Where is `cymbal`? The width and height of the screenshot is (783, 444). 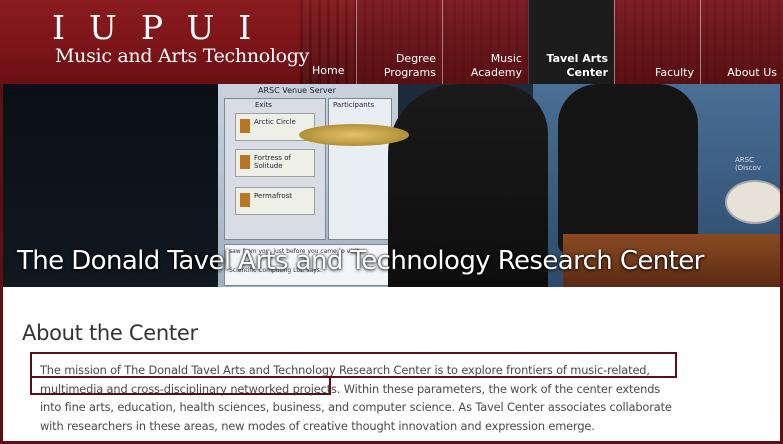
cymbal is located at coordinates (354, 135).